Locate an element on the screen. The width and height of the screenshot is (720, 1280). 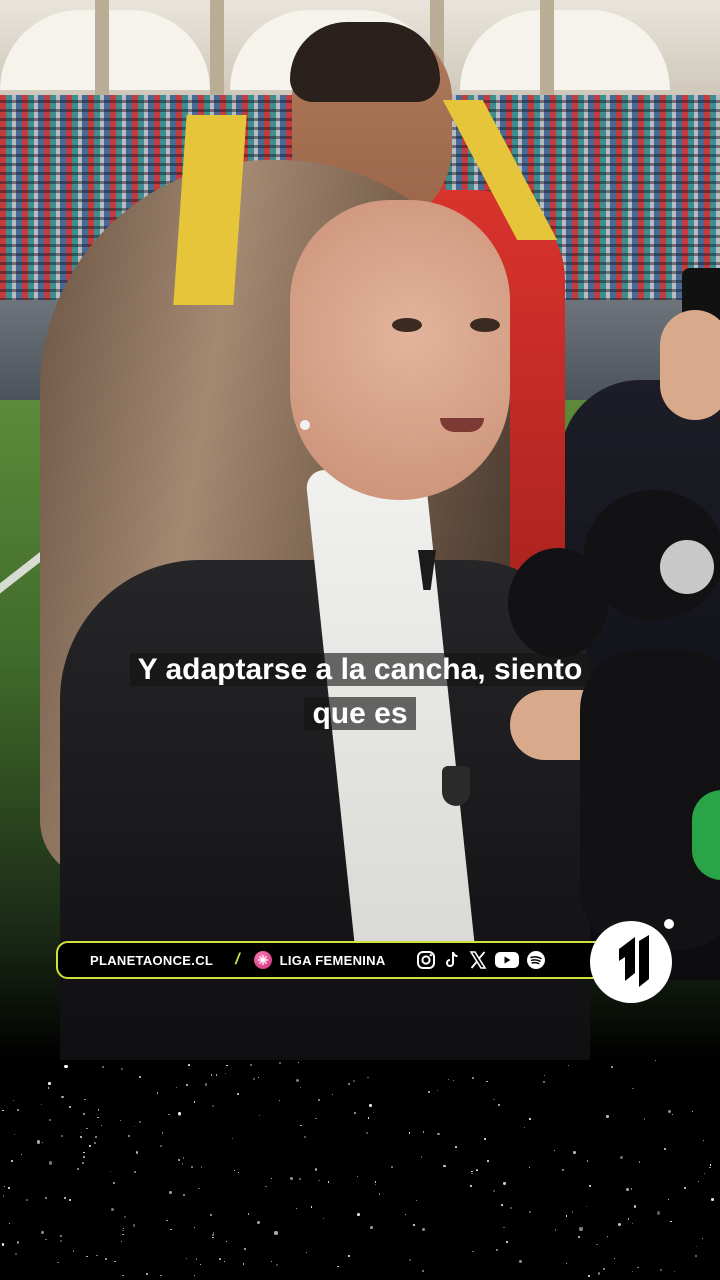
brand-bar: PLANETAONCE.CL / LIGA FEMENINA is located at coordinates (334, 960).